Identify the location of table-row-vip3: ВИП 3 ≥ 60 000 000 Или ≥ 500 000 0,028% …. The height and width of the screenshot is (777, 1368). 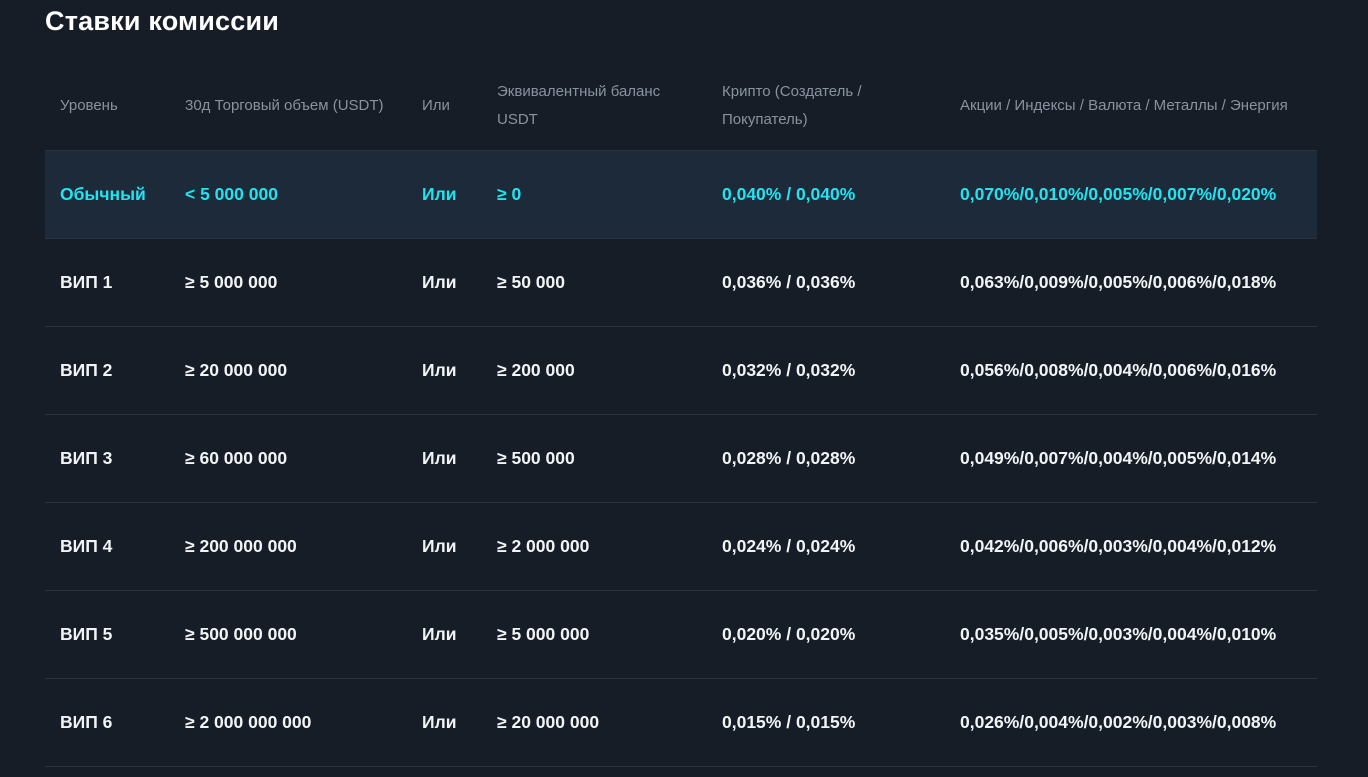
(681, 458).